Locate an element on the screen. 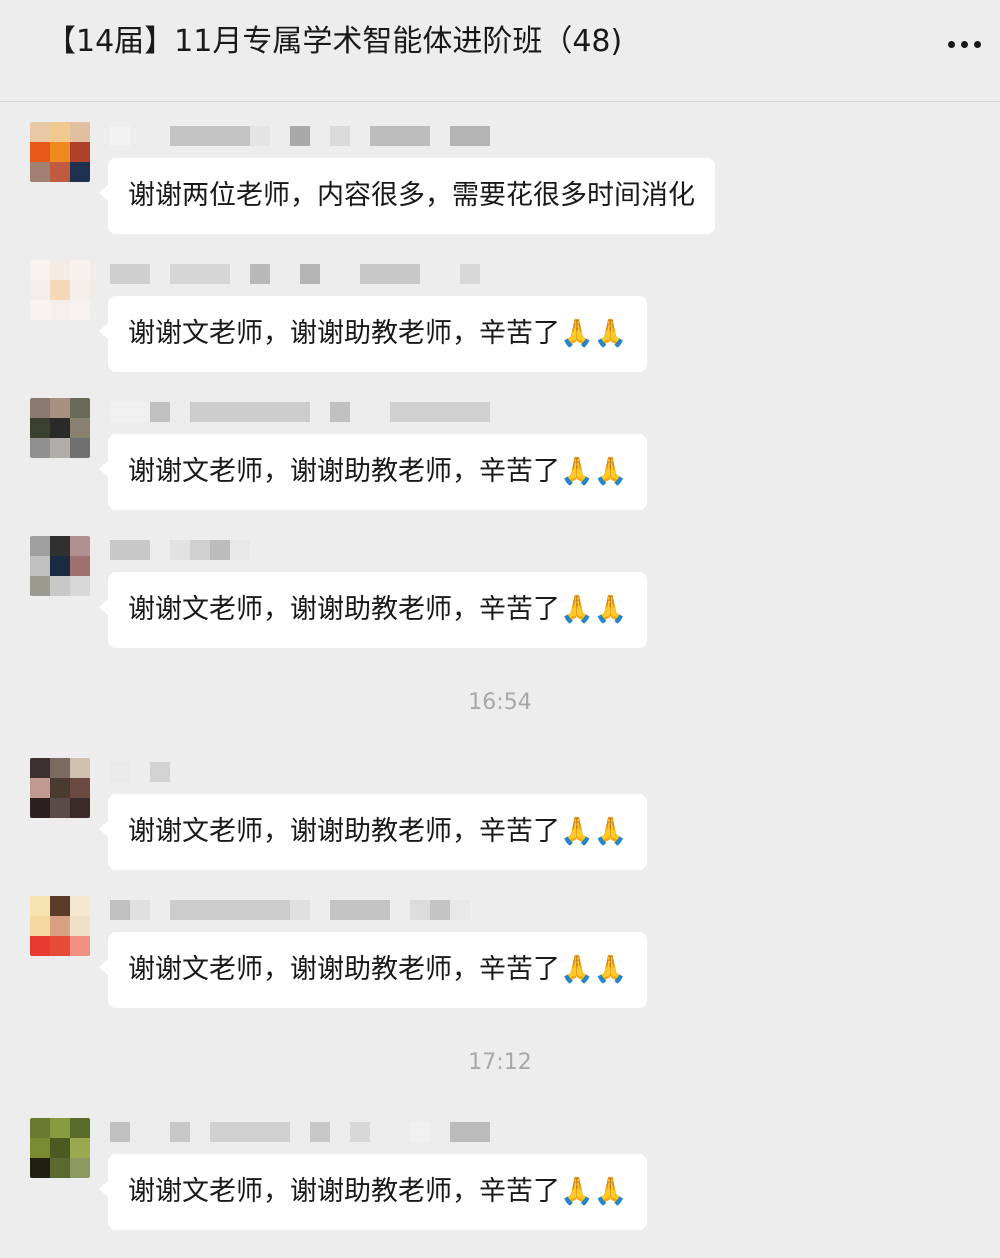 This screenshot has height=1258, width=1000. message-bubble: 谢谢两位老师，内容很多，需要花很多时间消化 is located at coordinates (407, 196).